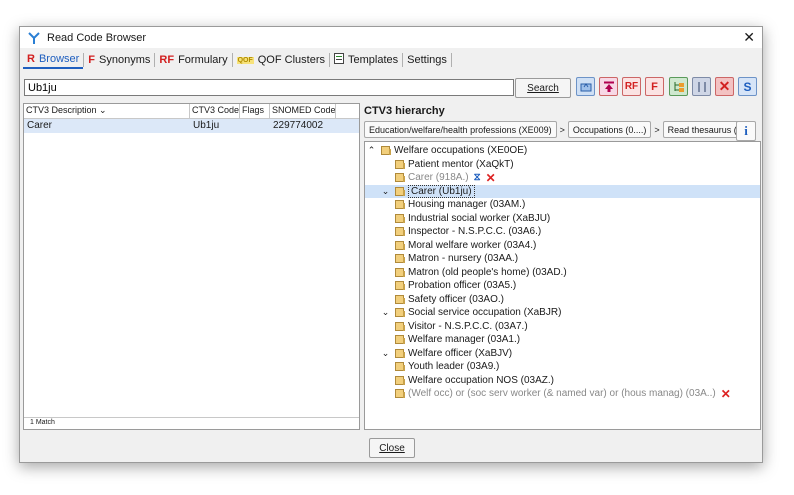  I want to click on tree-node: Matron (old people's home) (03AD.), so click(562, 272).